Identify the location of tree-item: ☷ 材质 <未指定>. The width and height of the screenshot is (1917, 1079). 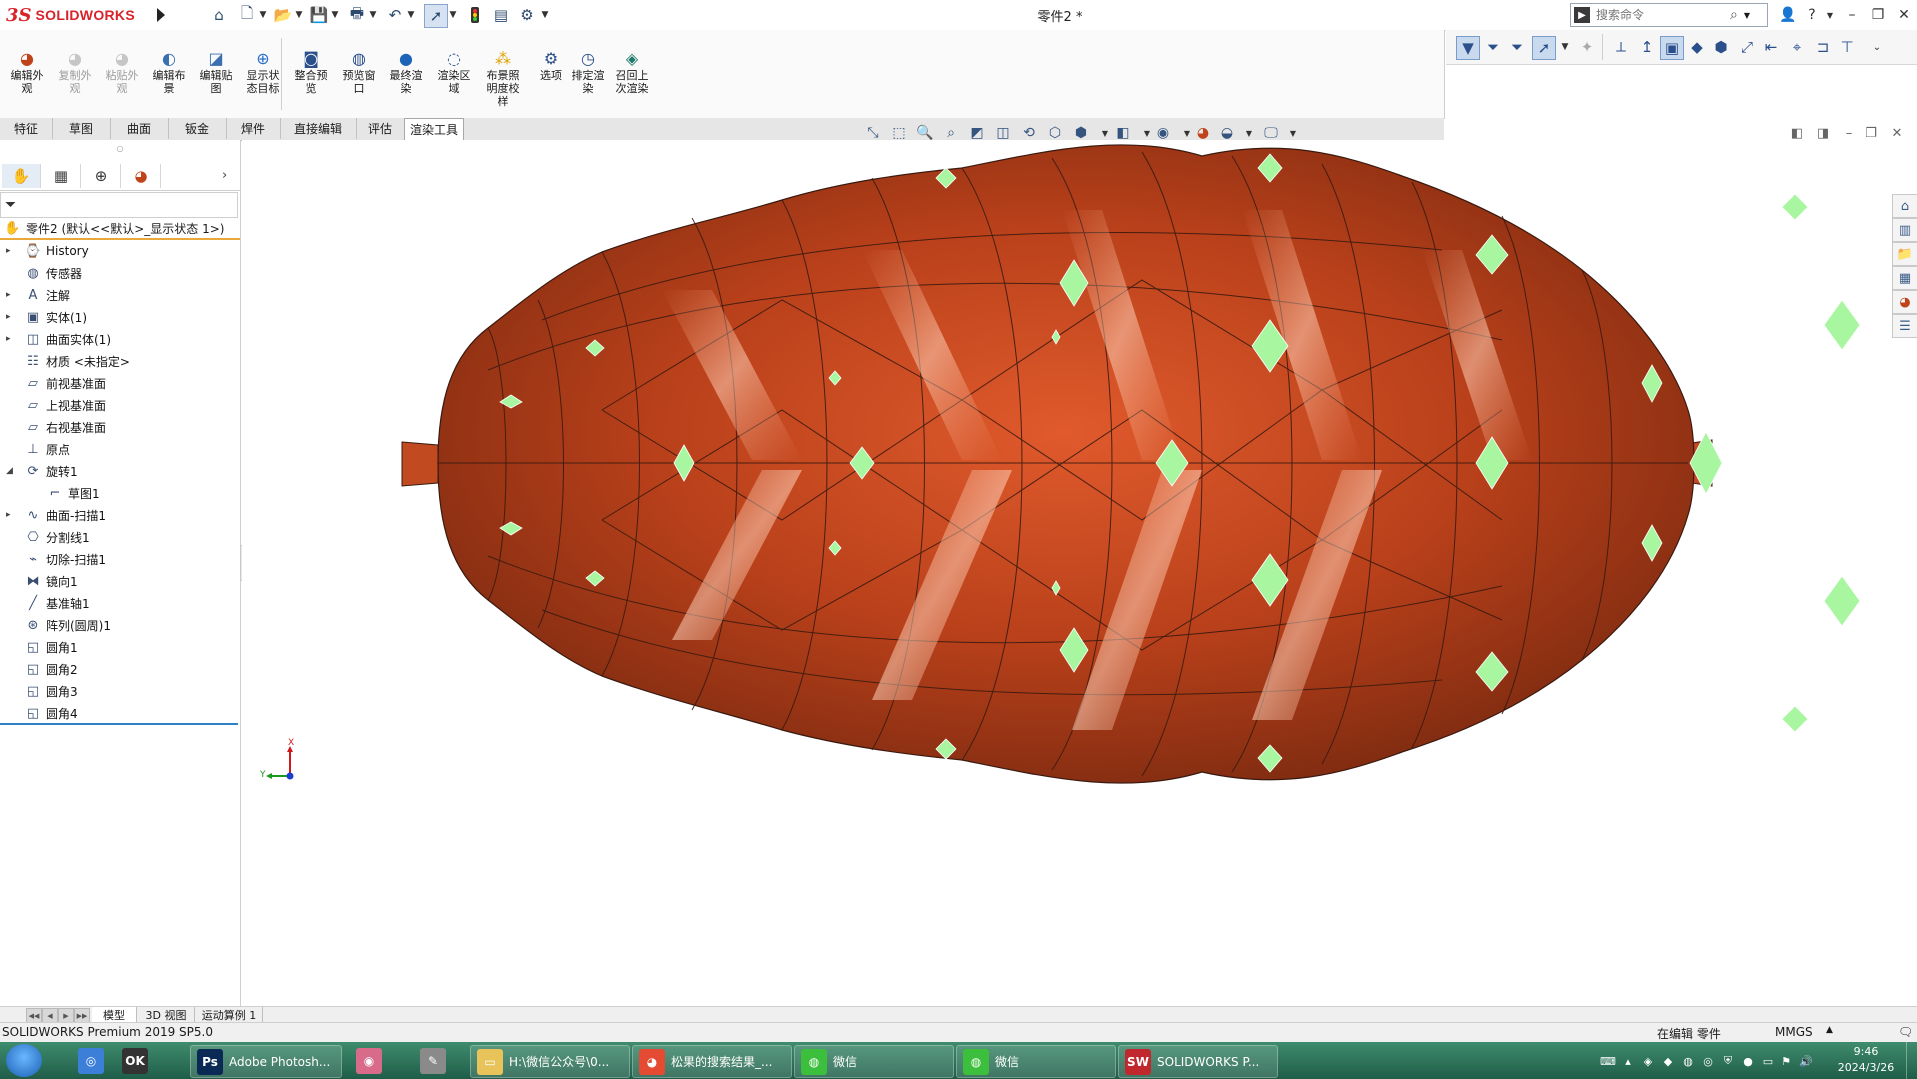
(120, 361).